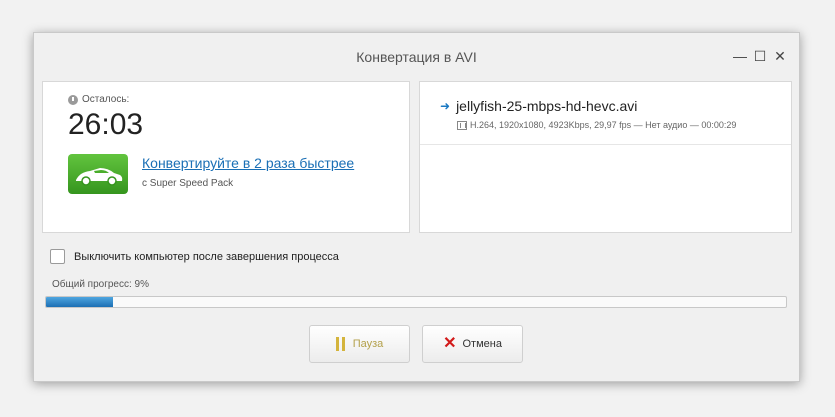 The image size is (835, 417). Describe the element at coordinates (57, 256) in the screenshot. I see `shutdown-checkbox` at that location.